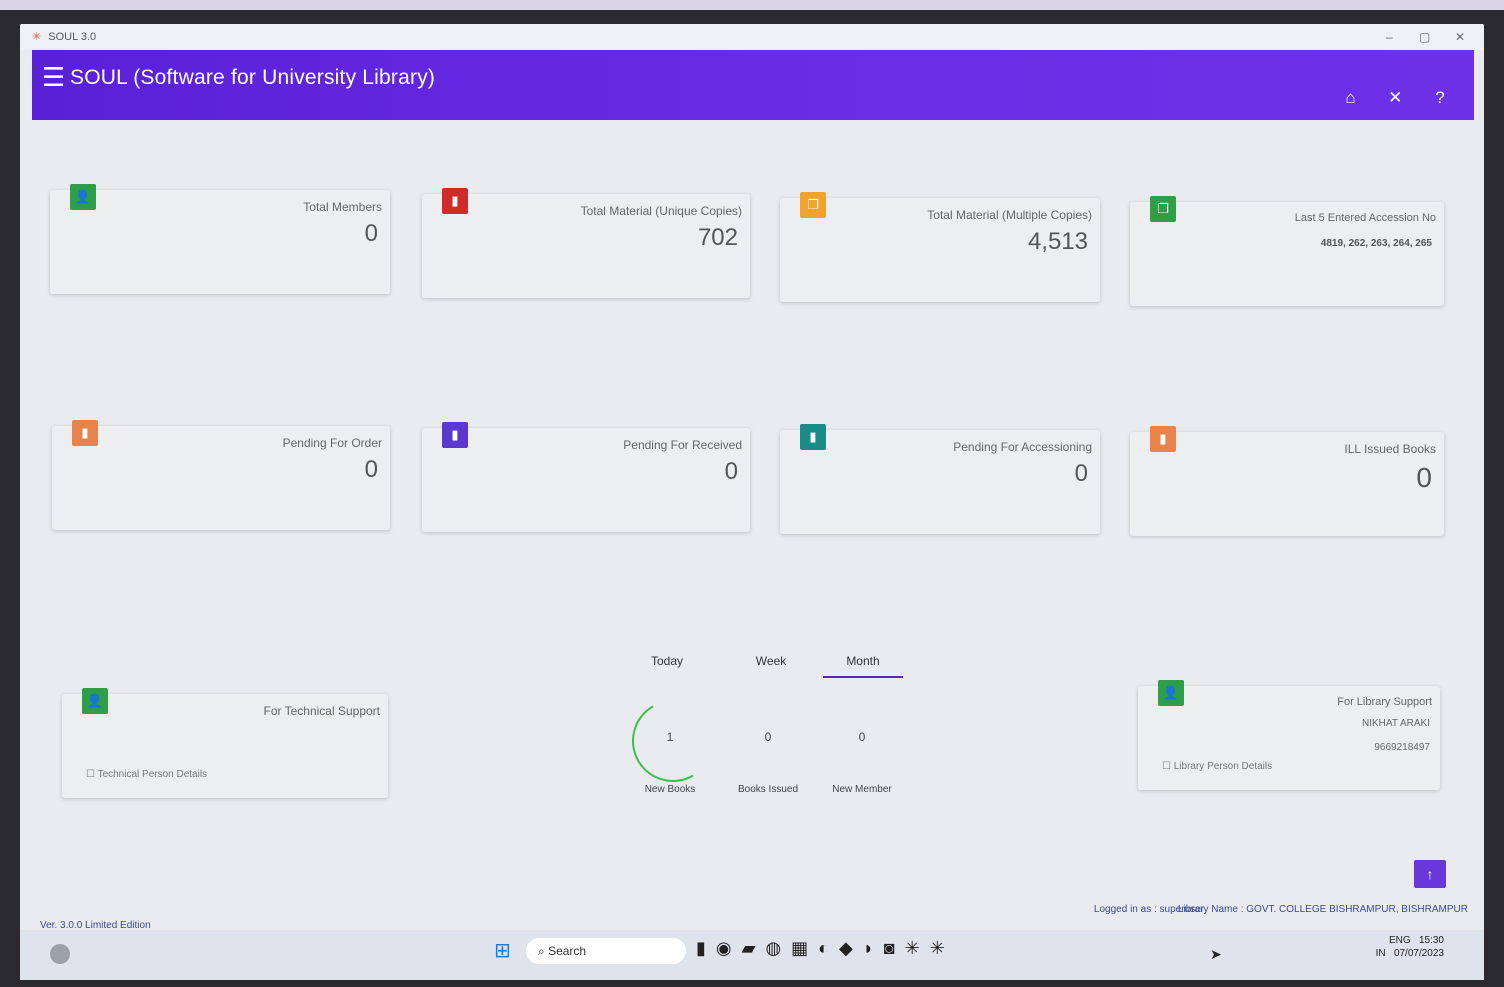 This screenshot has height=987, width=1504. I want to click on monitor-bezel, so click(752, 5).